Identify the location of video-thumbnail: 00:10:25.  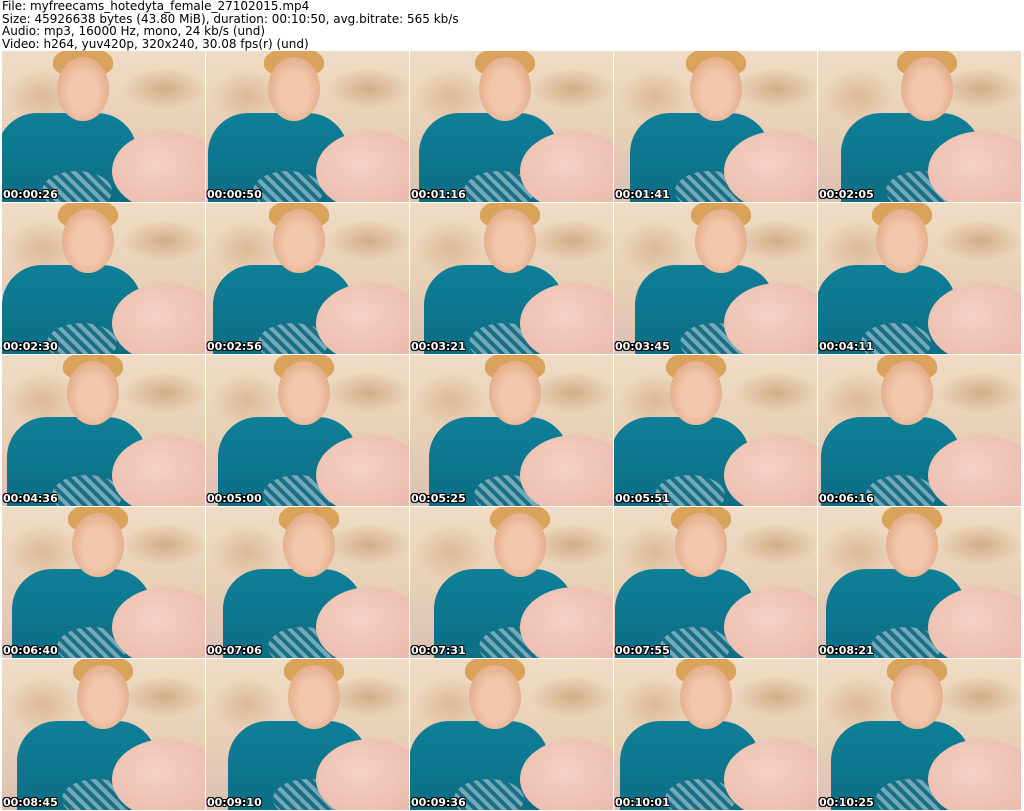
(919, 734).